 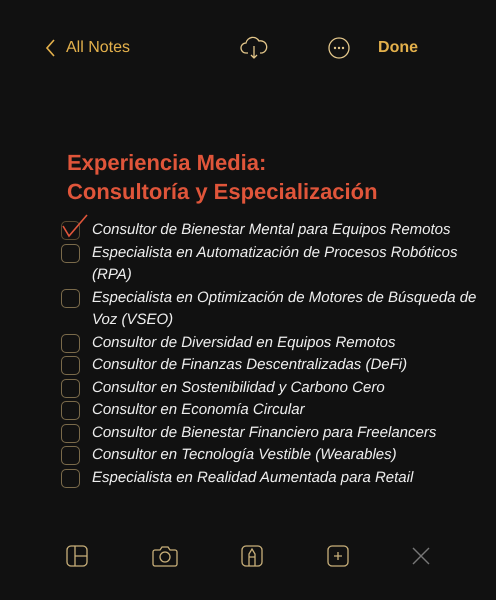 What do you see at coordinates (88, 48) in the screenshot?
I see `back-button: All Notes` at bounding box center [88, 48].